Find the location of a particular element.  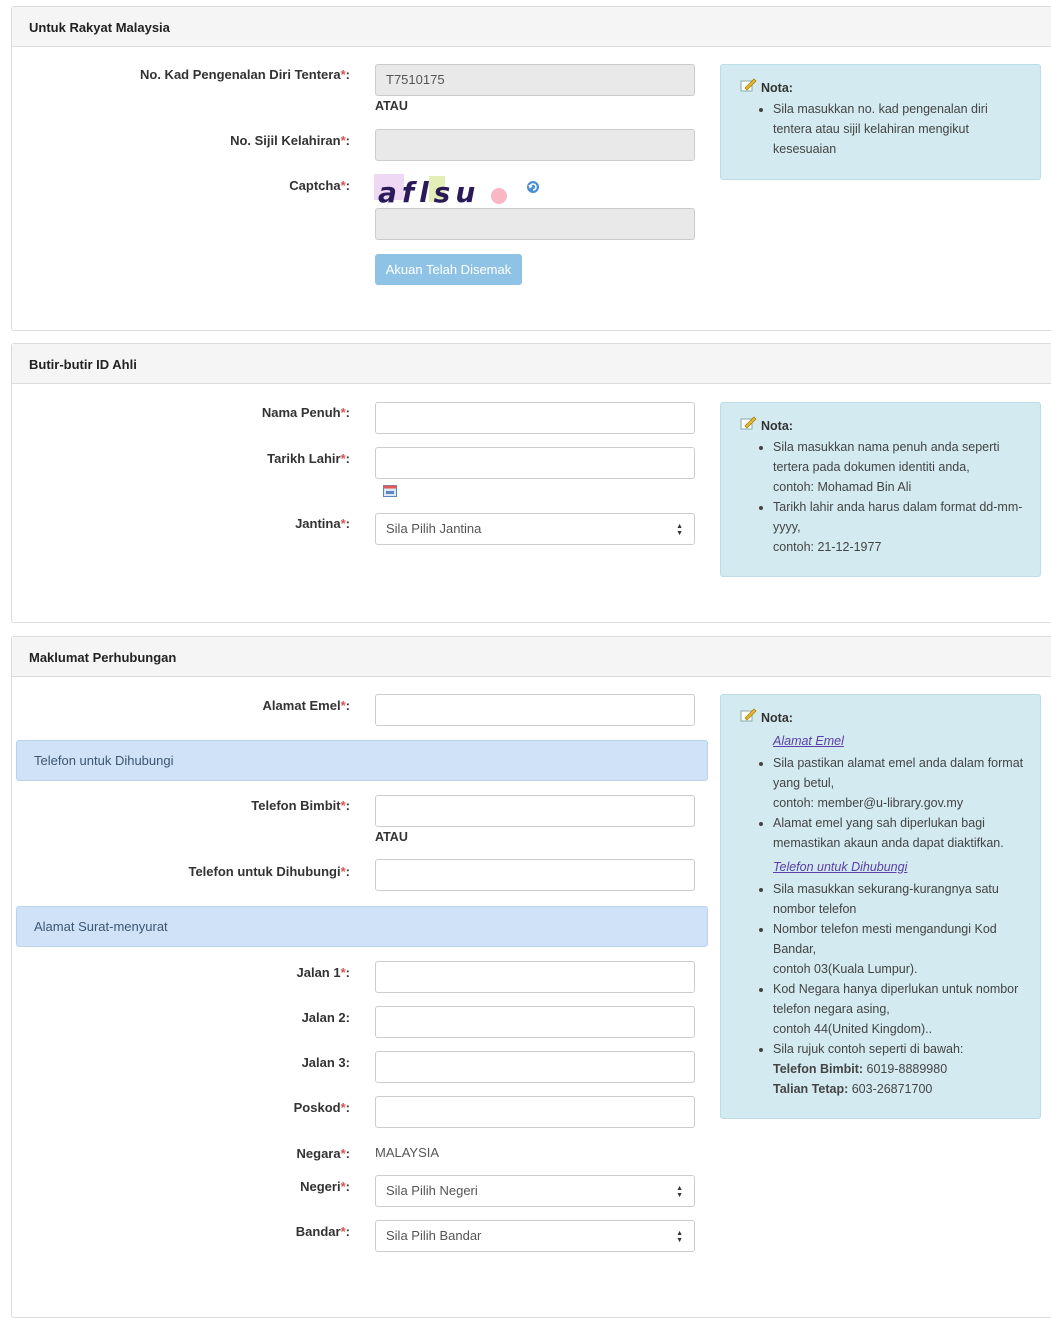

ic-label: No. Kad Pengenalan Diri Tentera*: is located at coordinates (245, 74).